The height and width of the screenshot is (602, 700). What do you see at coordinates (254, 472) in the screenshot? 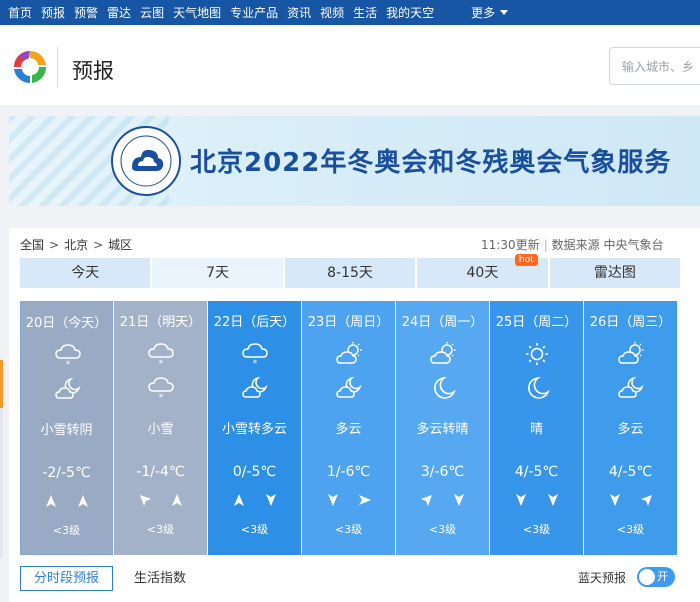
I see `temperature: 0/-5℃` at bounding box center [254, 472].